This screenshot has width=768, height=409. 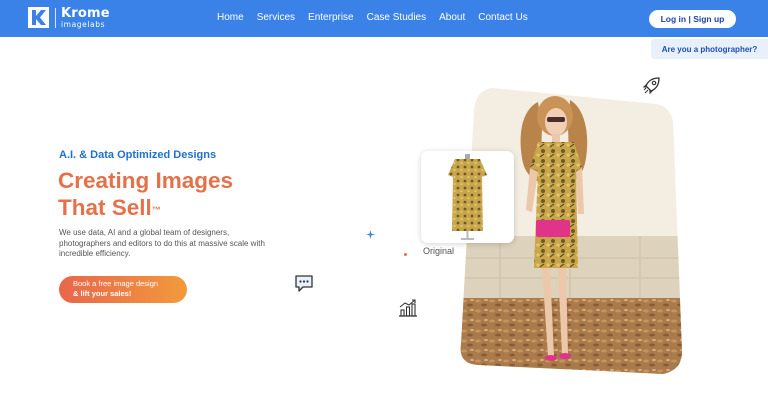 I want to click on hero-tagline: A.I. & Data Optimized Designs, so click(x=138, y=155).